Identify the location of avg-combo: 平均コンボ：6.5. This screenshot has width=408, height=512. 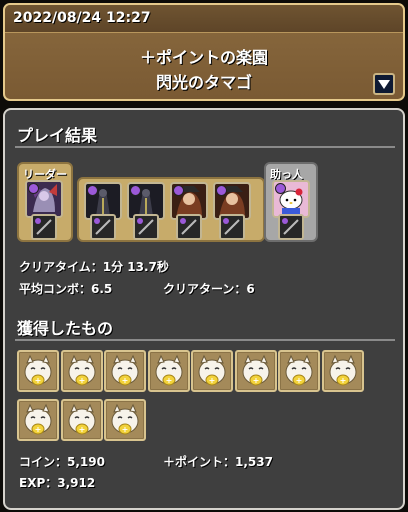
(65, 288).